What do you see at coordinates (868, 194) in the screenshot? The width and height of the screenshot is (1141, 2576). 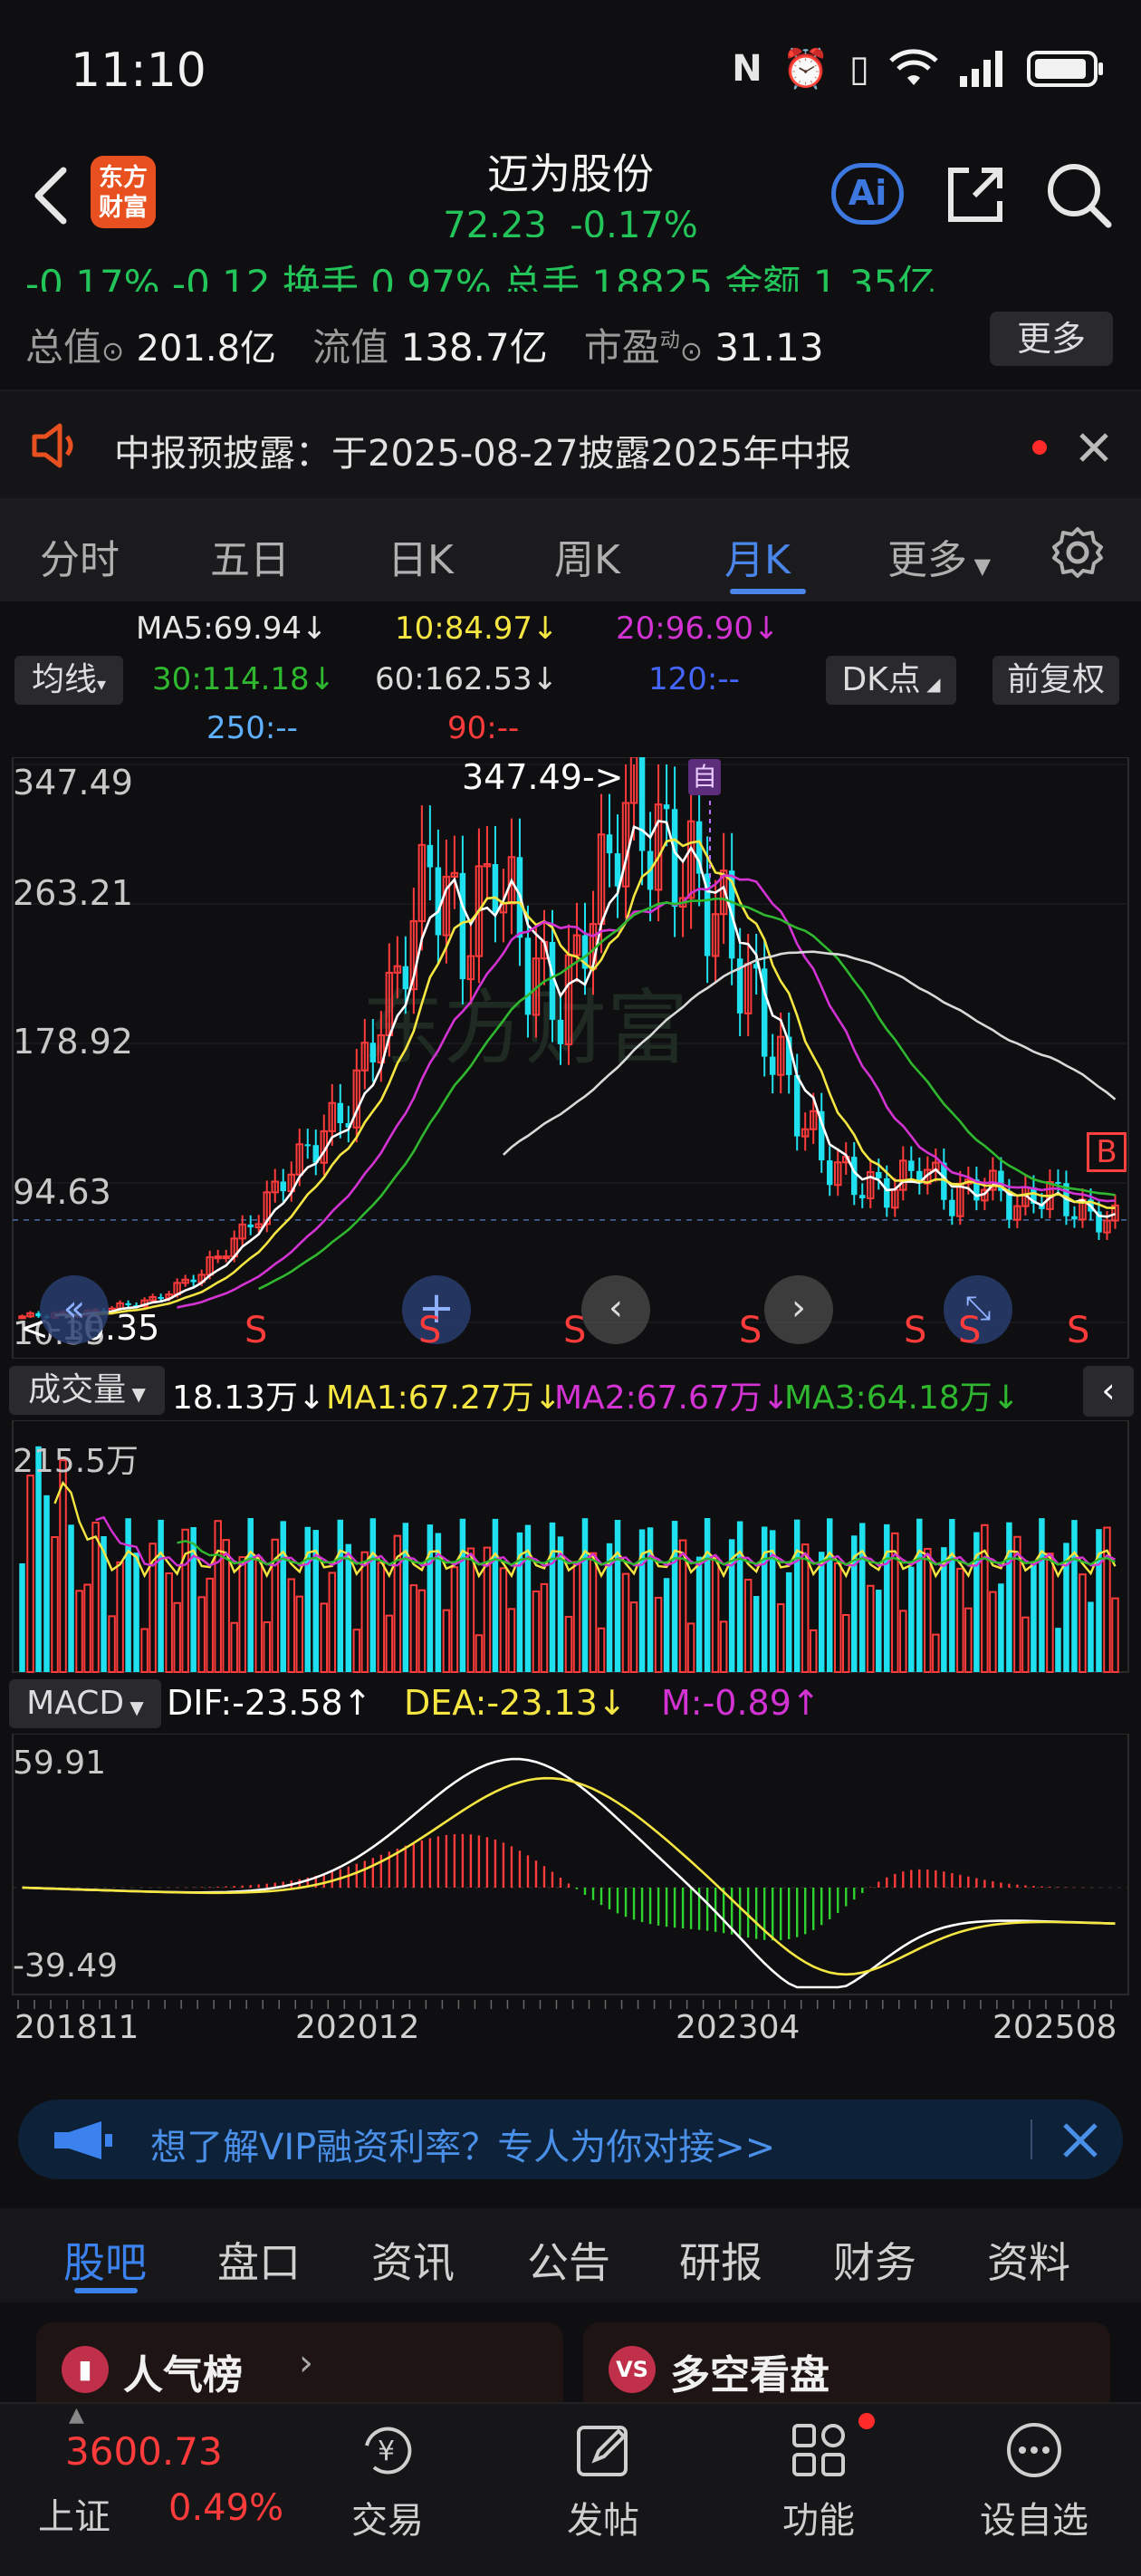 I see `ai-button: Ai` at bounding box center [868, 194].